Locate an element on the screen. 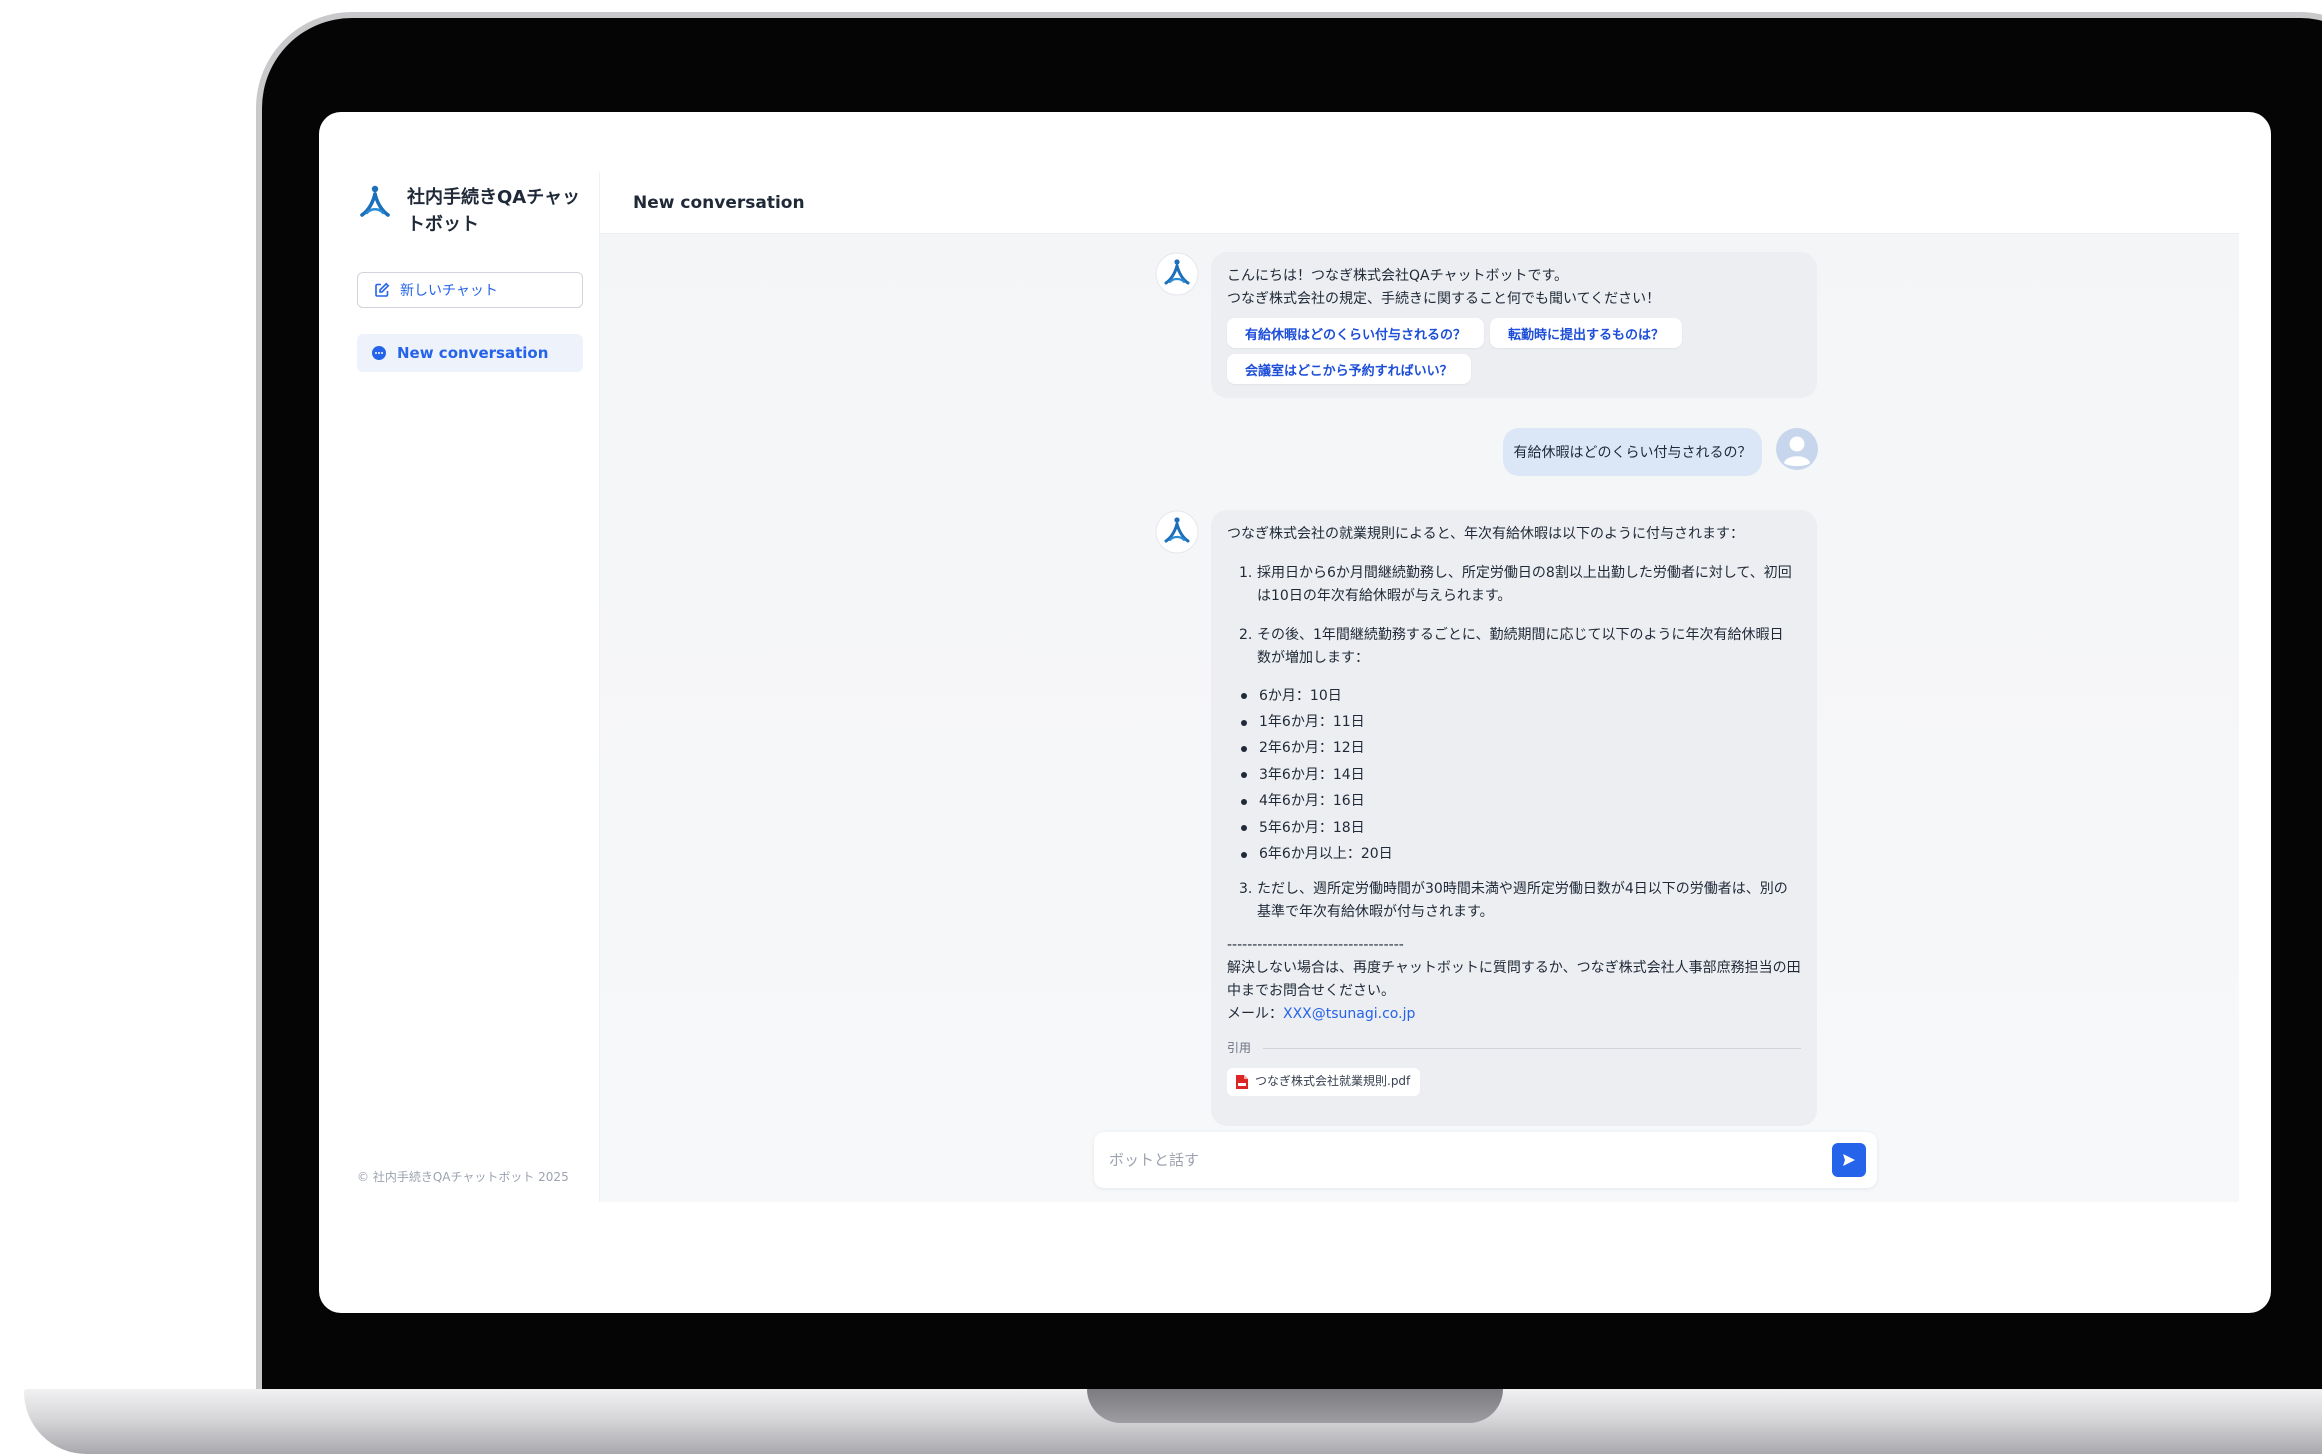  suggestion-chip-transfer: 転勤時に提出するものは？ is located at coordinates (1586, 333).